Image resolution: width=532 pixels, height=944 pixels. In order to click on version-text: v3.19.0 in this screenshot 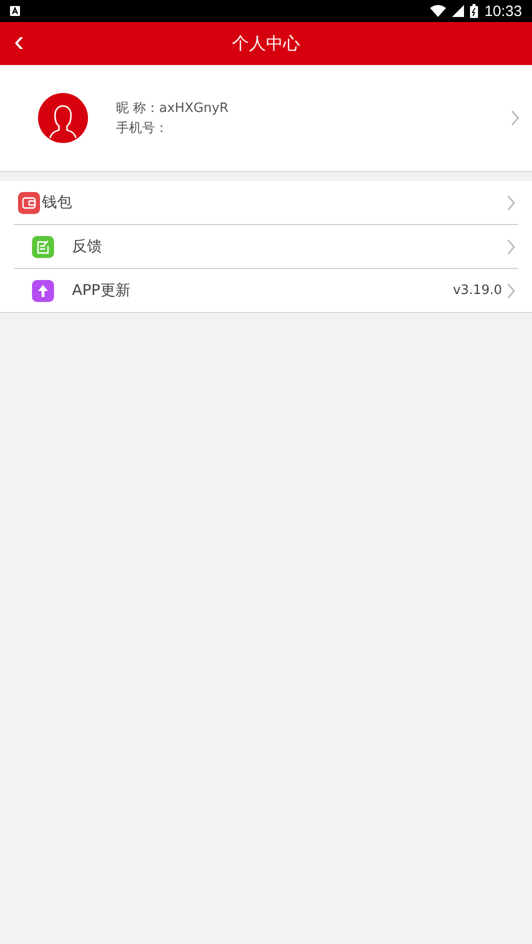, I will do `click(477, 290)`.